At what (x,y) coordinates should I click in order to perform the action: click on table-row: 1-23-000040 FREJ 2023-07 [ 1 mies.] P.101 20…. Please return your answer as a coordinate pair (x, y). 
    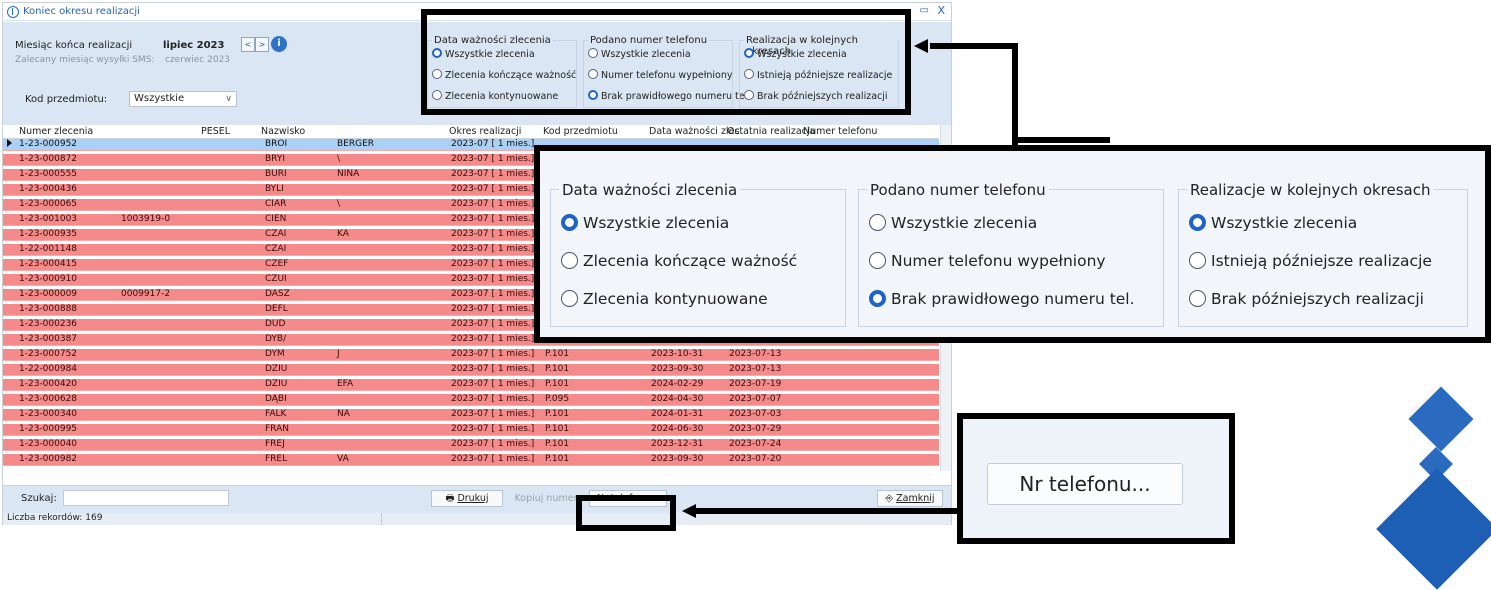
    Looking at the image, I should click on (471, 445).